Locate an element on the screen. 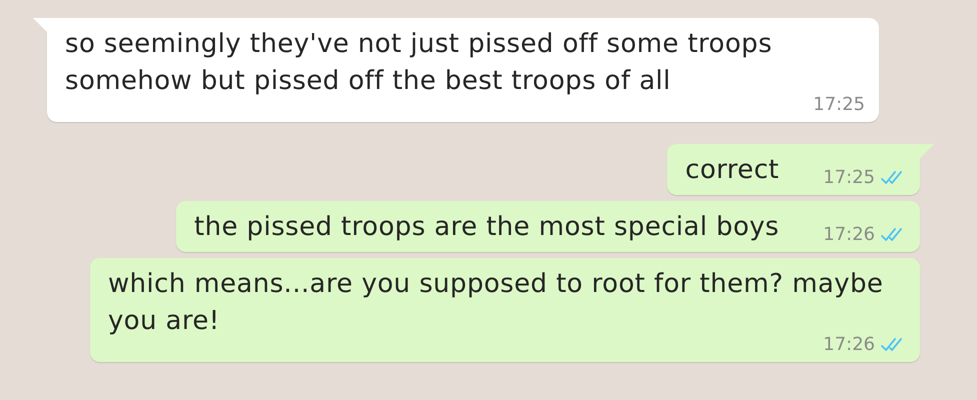 The height and width of the screenshot is (400, 977). message-text: which means...are you supposed to root for them? maybe you are! is located at coordinates (496, 302).